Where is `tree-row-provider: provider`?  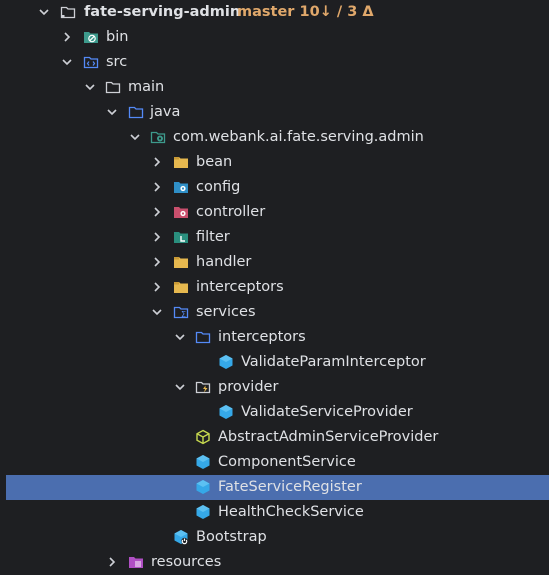 tree-row-provider: provider is located at coordinates (274, 387).